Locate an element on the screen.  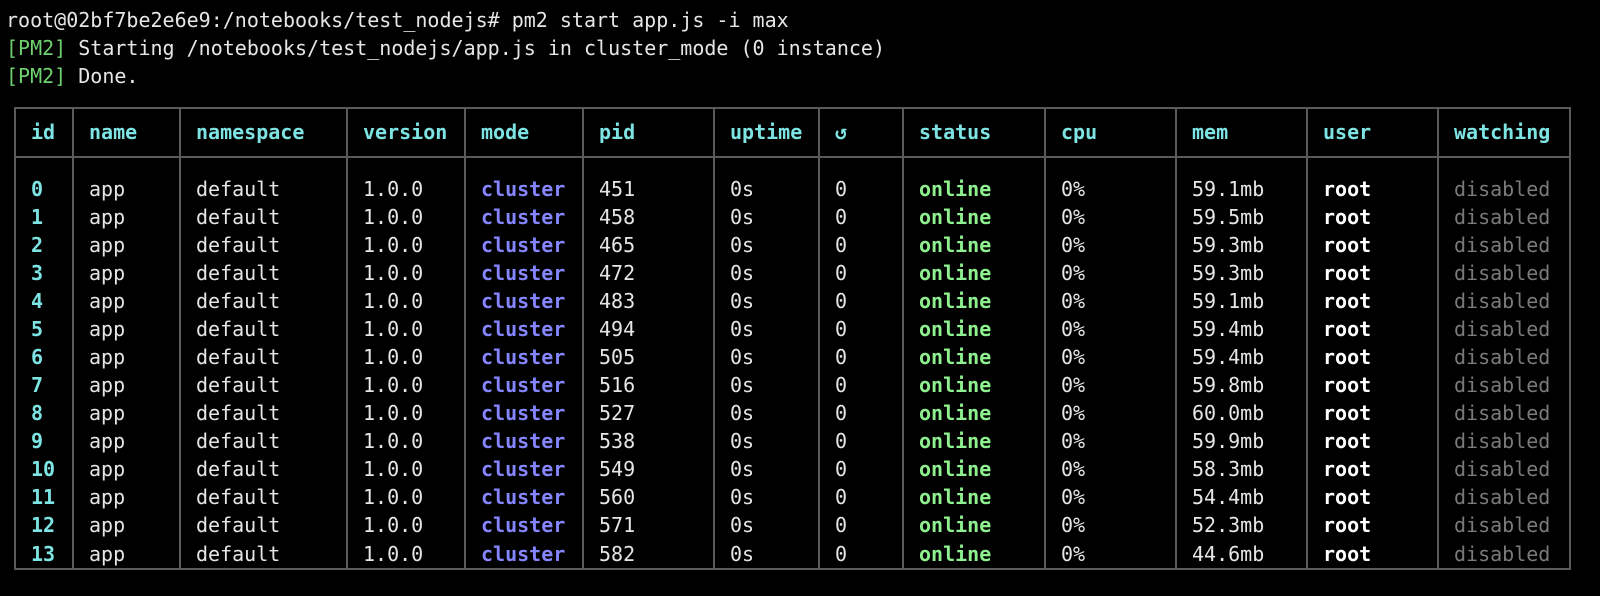
cell-id: 13 is located at coordinates (44, 554).